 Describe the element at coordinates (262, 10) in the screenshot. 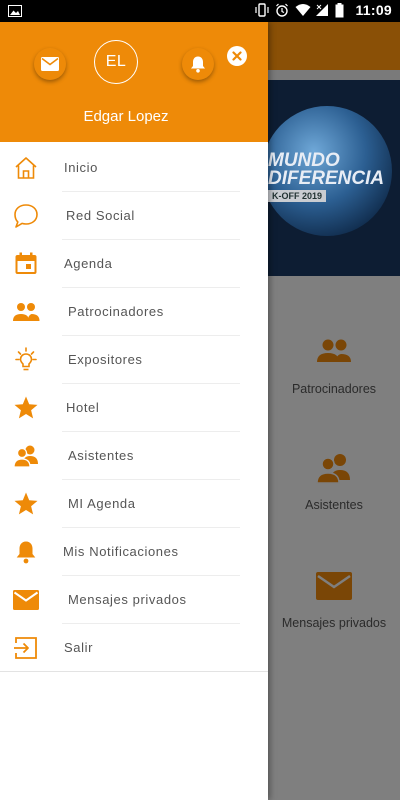

I see `vibrate-icon` at that location.